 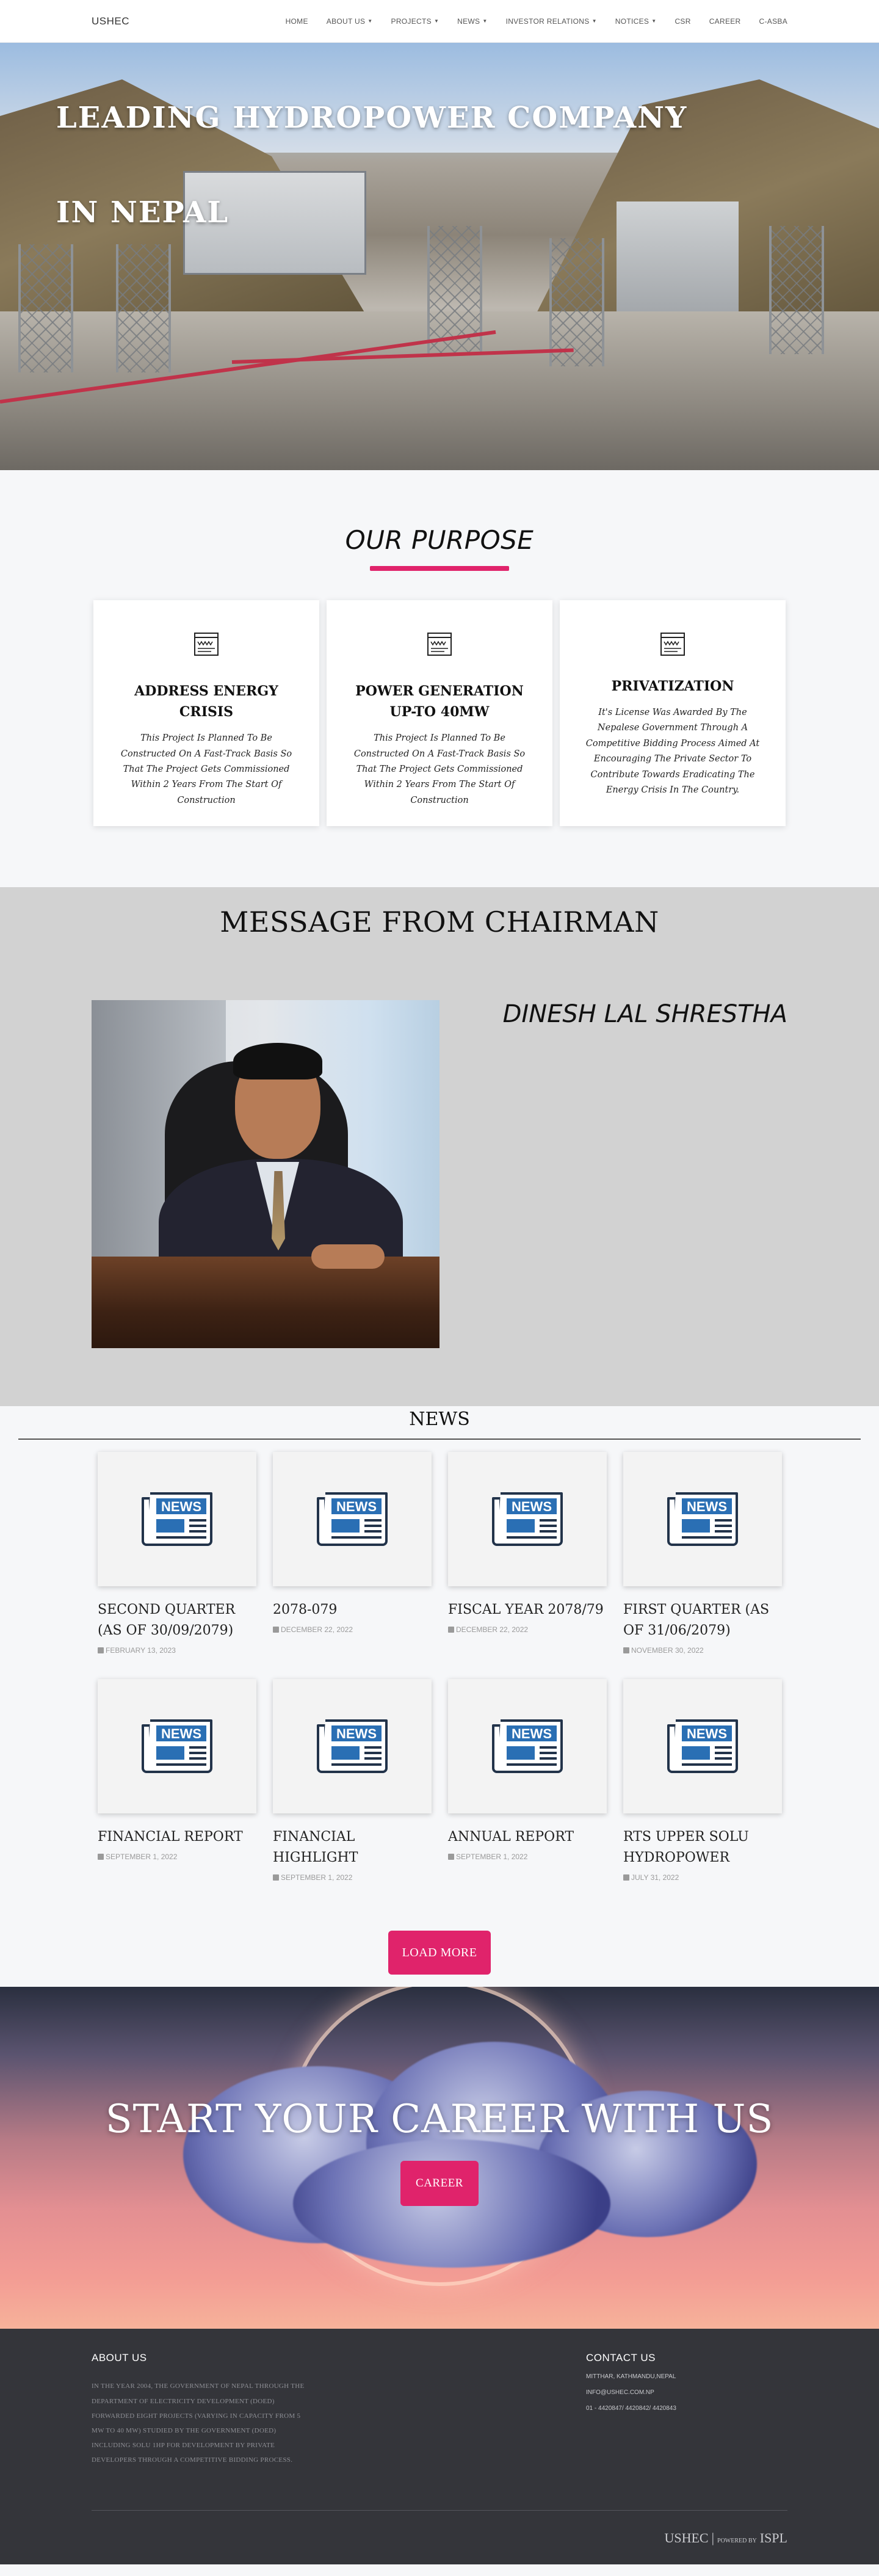 I want to click on career-button-wrap: CAREER, so click(x=440, y=2184).